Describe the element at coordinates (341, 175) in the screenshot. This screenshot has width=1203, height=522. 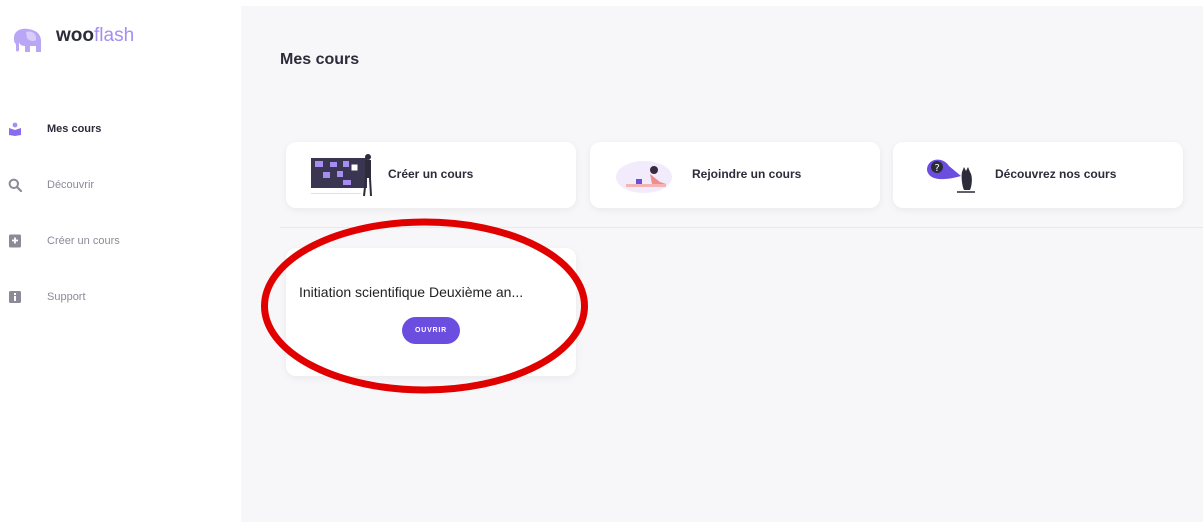
I see `presentation-board-illustration` at that location.